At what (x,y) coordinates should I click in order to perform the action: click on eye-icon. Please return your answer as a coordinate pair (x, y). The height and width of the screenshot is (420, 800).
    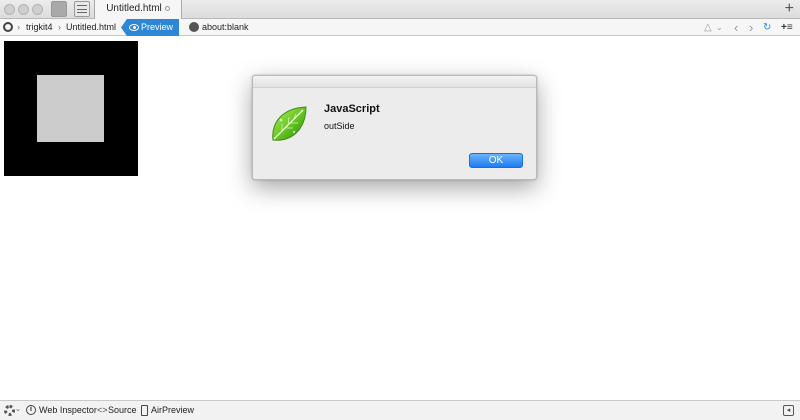
    Looking at the image, I should click on (134, 27).